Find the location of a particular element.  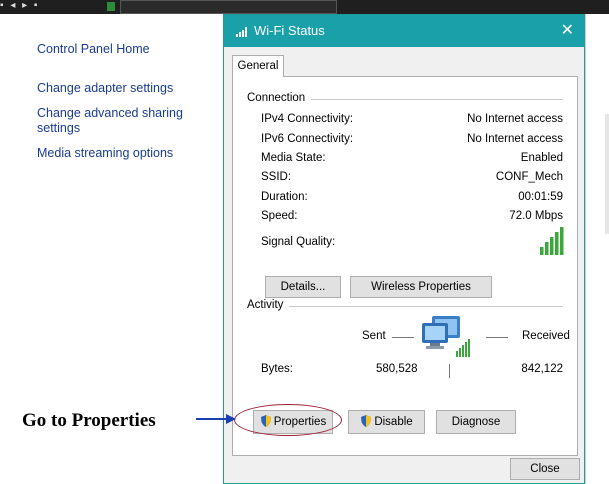

tab-general: General is located at coordinates (258, 66).